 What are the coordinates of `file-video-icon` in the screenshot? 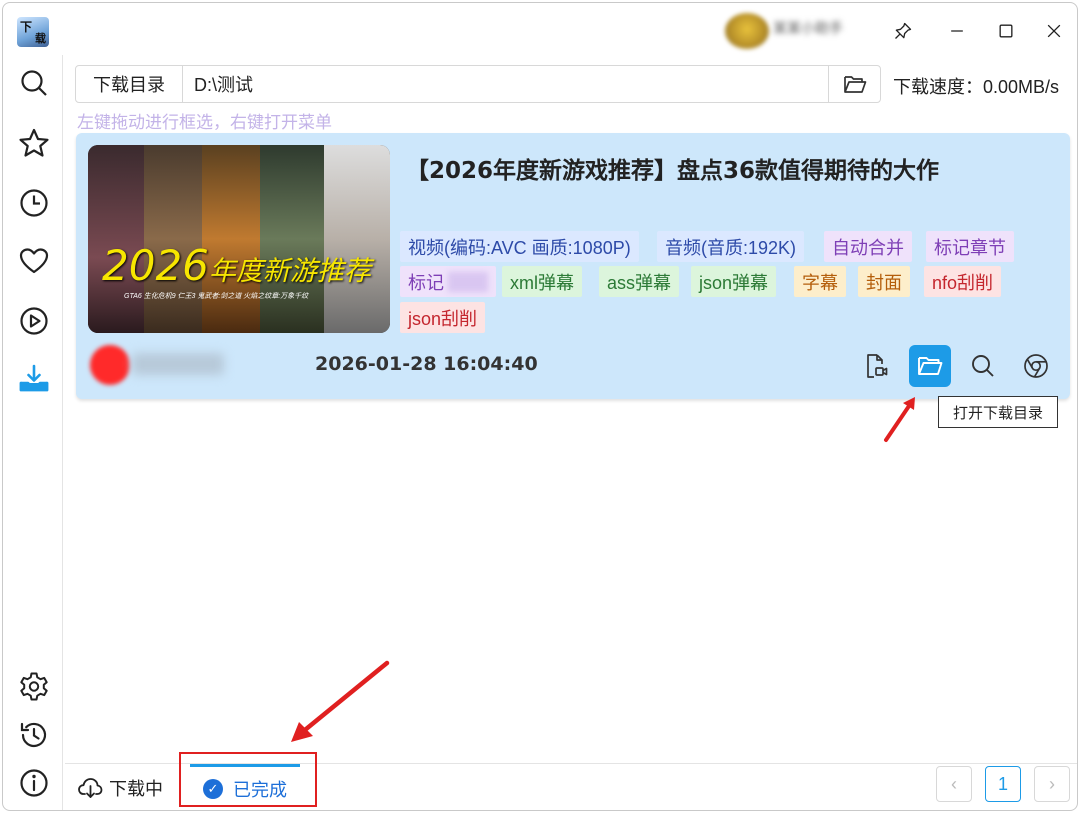 It's located at (877, 366).